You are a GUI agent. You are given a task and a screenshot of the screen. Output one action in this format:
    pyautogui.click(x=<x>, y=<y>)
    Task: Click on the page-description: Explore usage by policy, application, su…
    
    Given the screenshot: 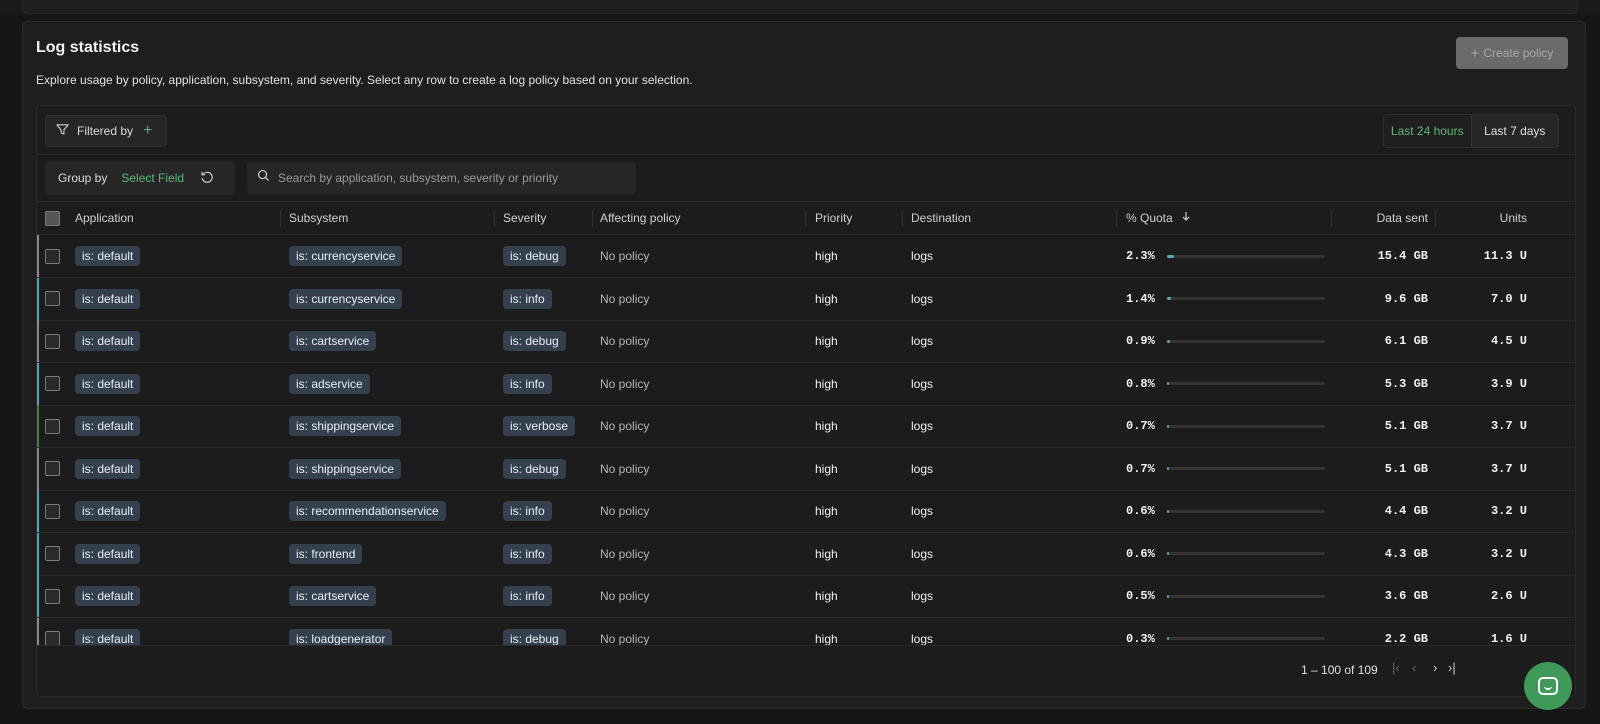 What is the action you would take?
    pyautogui.click(x=364, y=80)
    